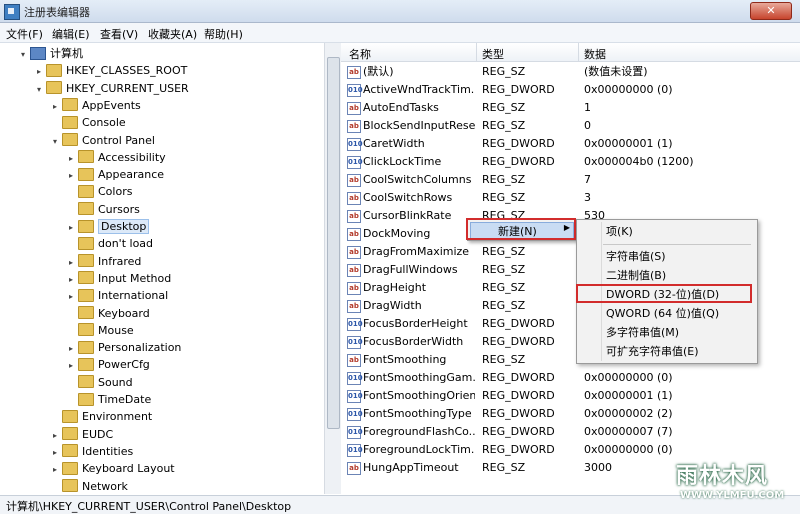  What do you see at coordinates (89, 486) in the screenshot?
I see `tree-item: Network` at bounding box center [89, 486].